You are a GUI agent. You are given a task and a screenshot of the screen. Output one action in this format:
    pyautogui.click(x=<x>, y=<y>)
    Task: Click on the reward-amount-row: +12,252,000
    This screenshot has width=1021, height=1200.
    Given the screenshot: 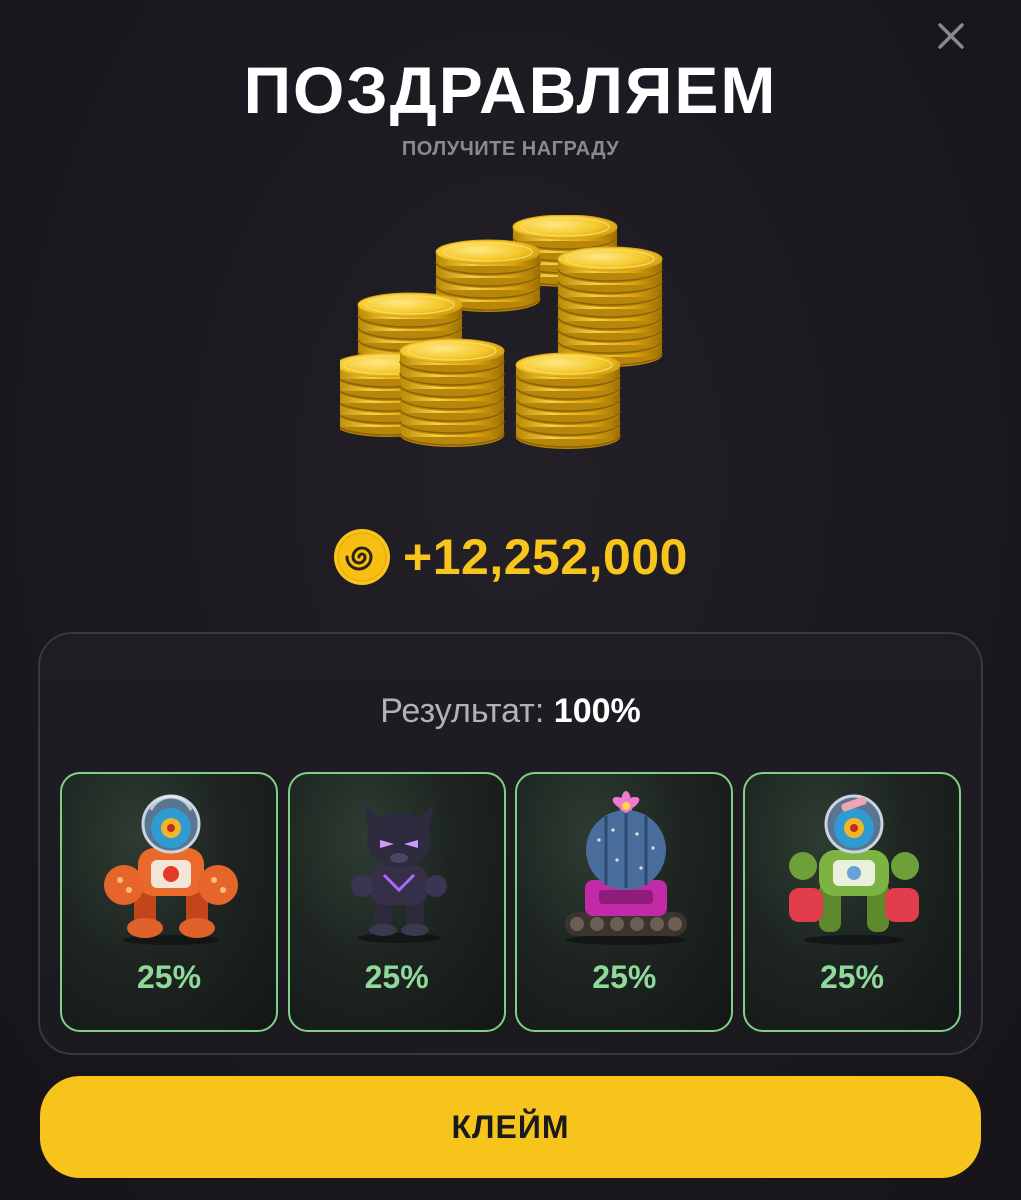 What is the action you would take?
    pyautogui.click(x=510, y=557)
    